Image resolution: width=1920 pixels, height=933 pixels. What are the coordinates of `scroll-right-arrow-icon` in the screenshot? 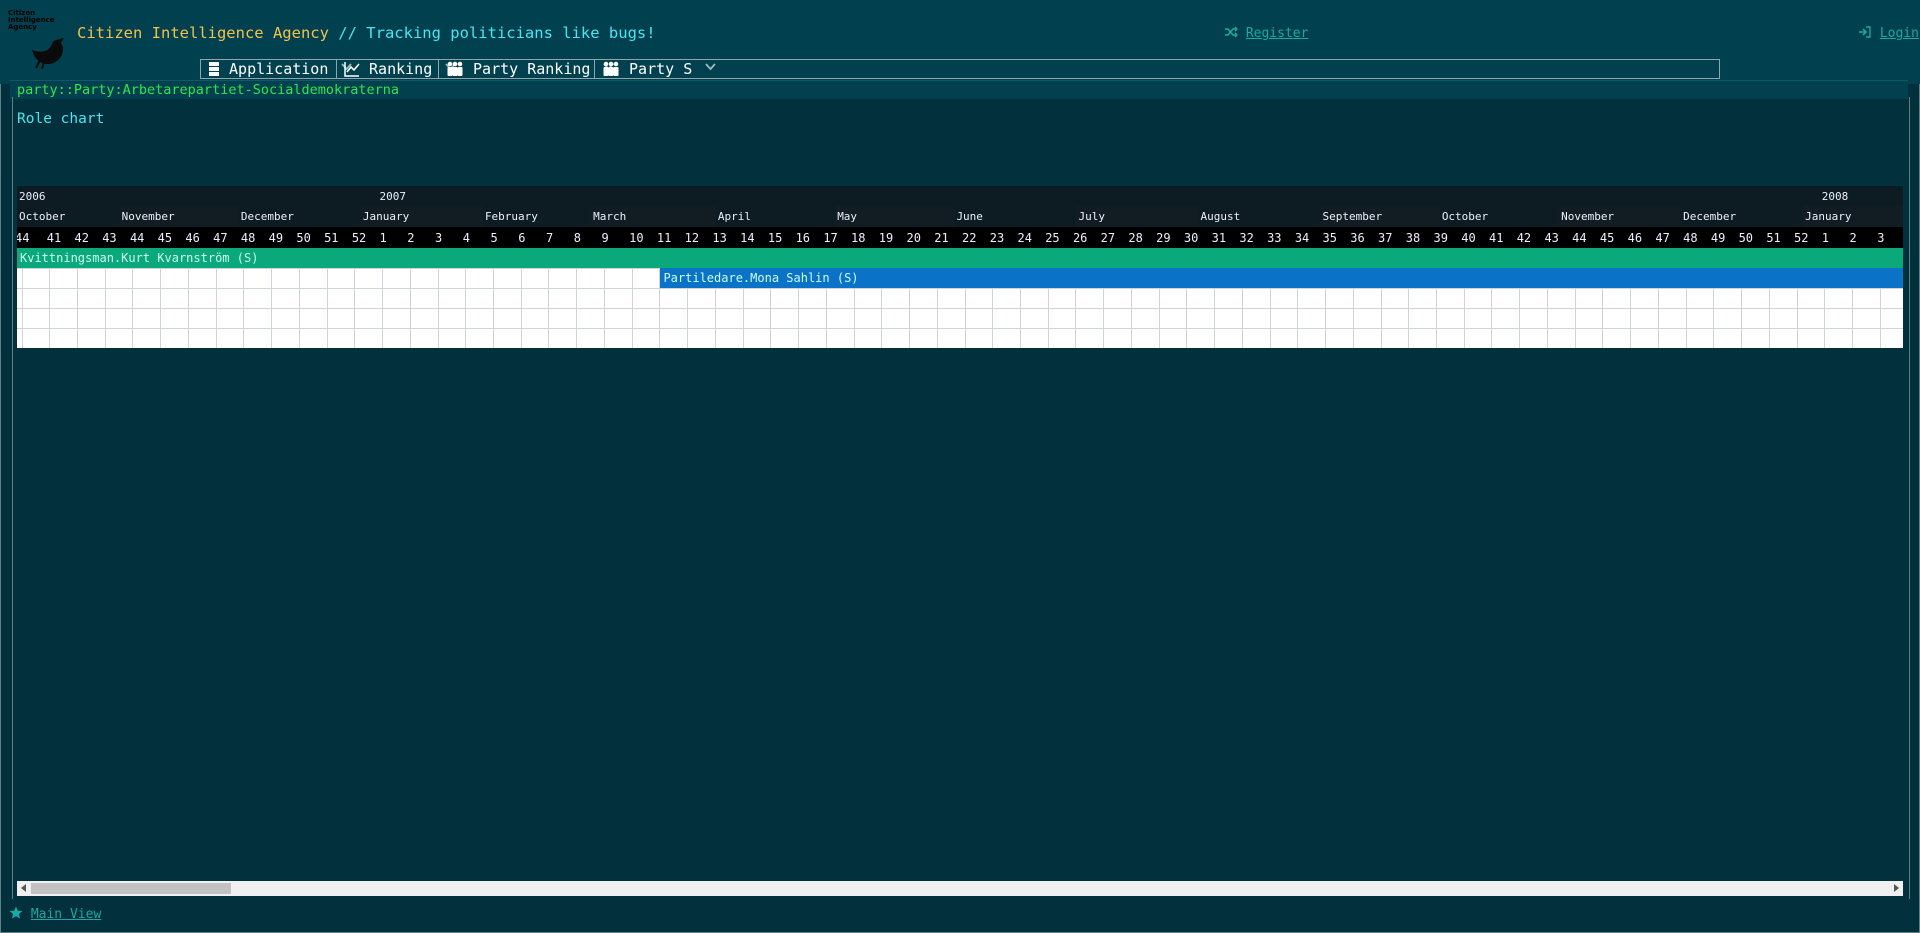 It's located at (1896, 888).